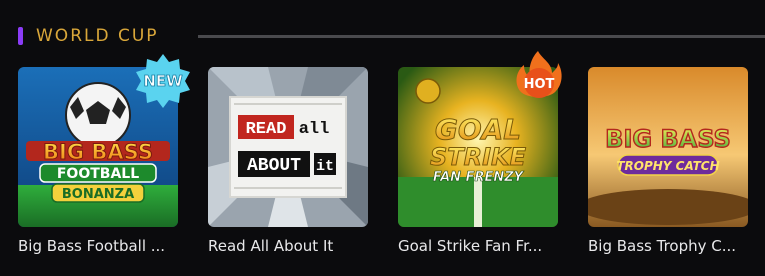 Image resolution: width=765 pixels, height=276 pixels. I want to click on game-tile-read-all-about-it: READ all ABOUT it Read All About It, so click(288, 161).